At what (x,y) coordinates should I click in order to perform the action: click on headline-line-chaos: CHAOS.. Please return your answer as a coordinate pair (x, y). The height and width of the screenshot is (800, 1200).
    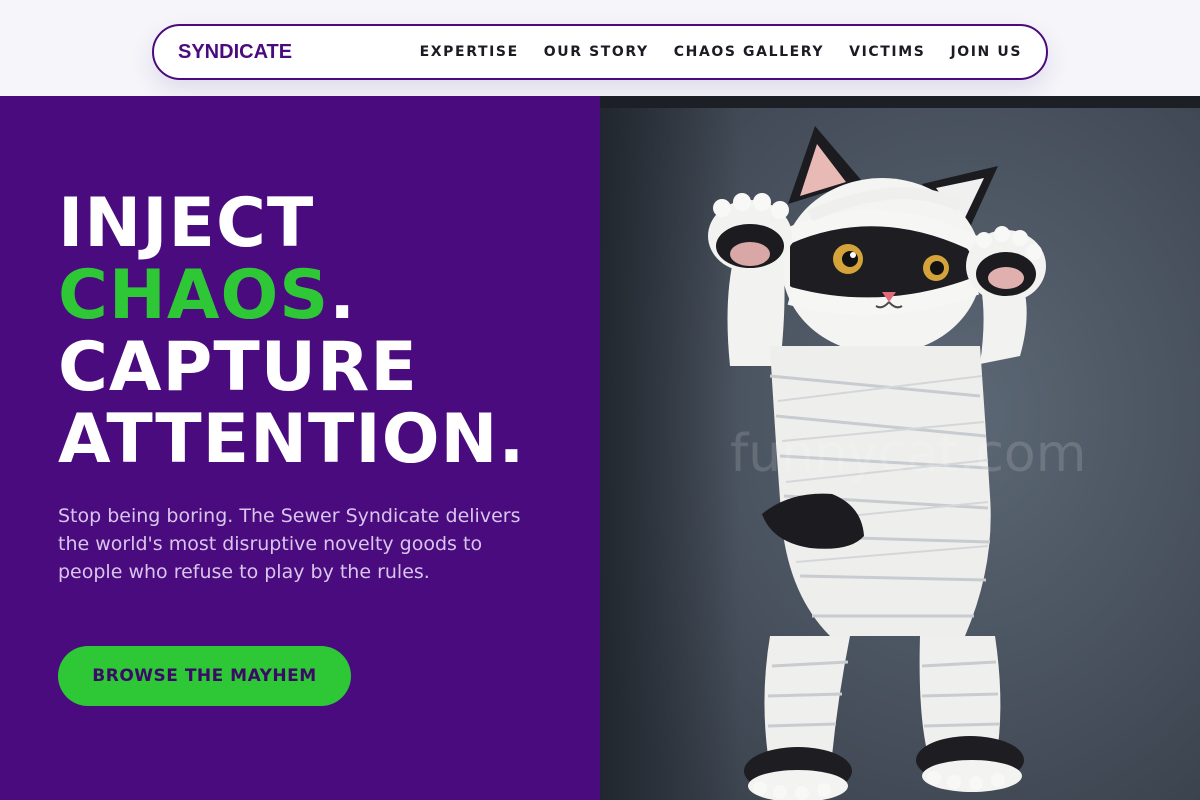
    Looking at the image, I should click on (291, 296).